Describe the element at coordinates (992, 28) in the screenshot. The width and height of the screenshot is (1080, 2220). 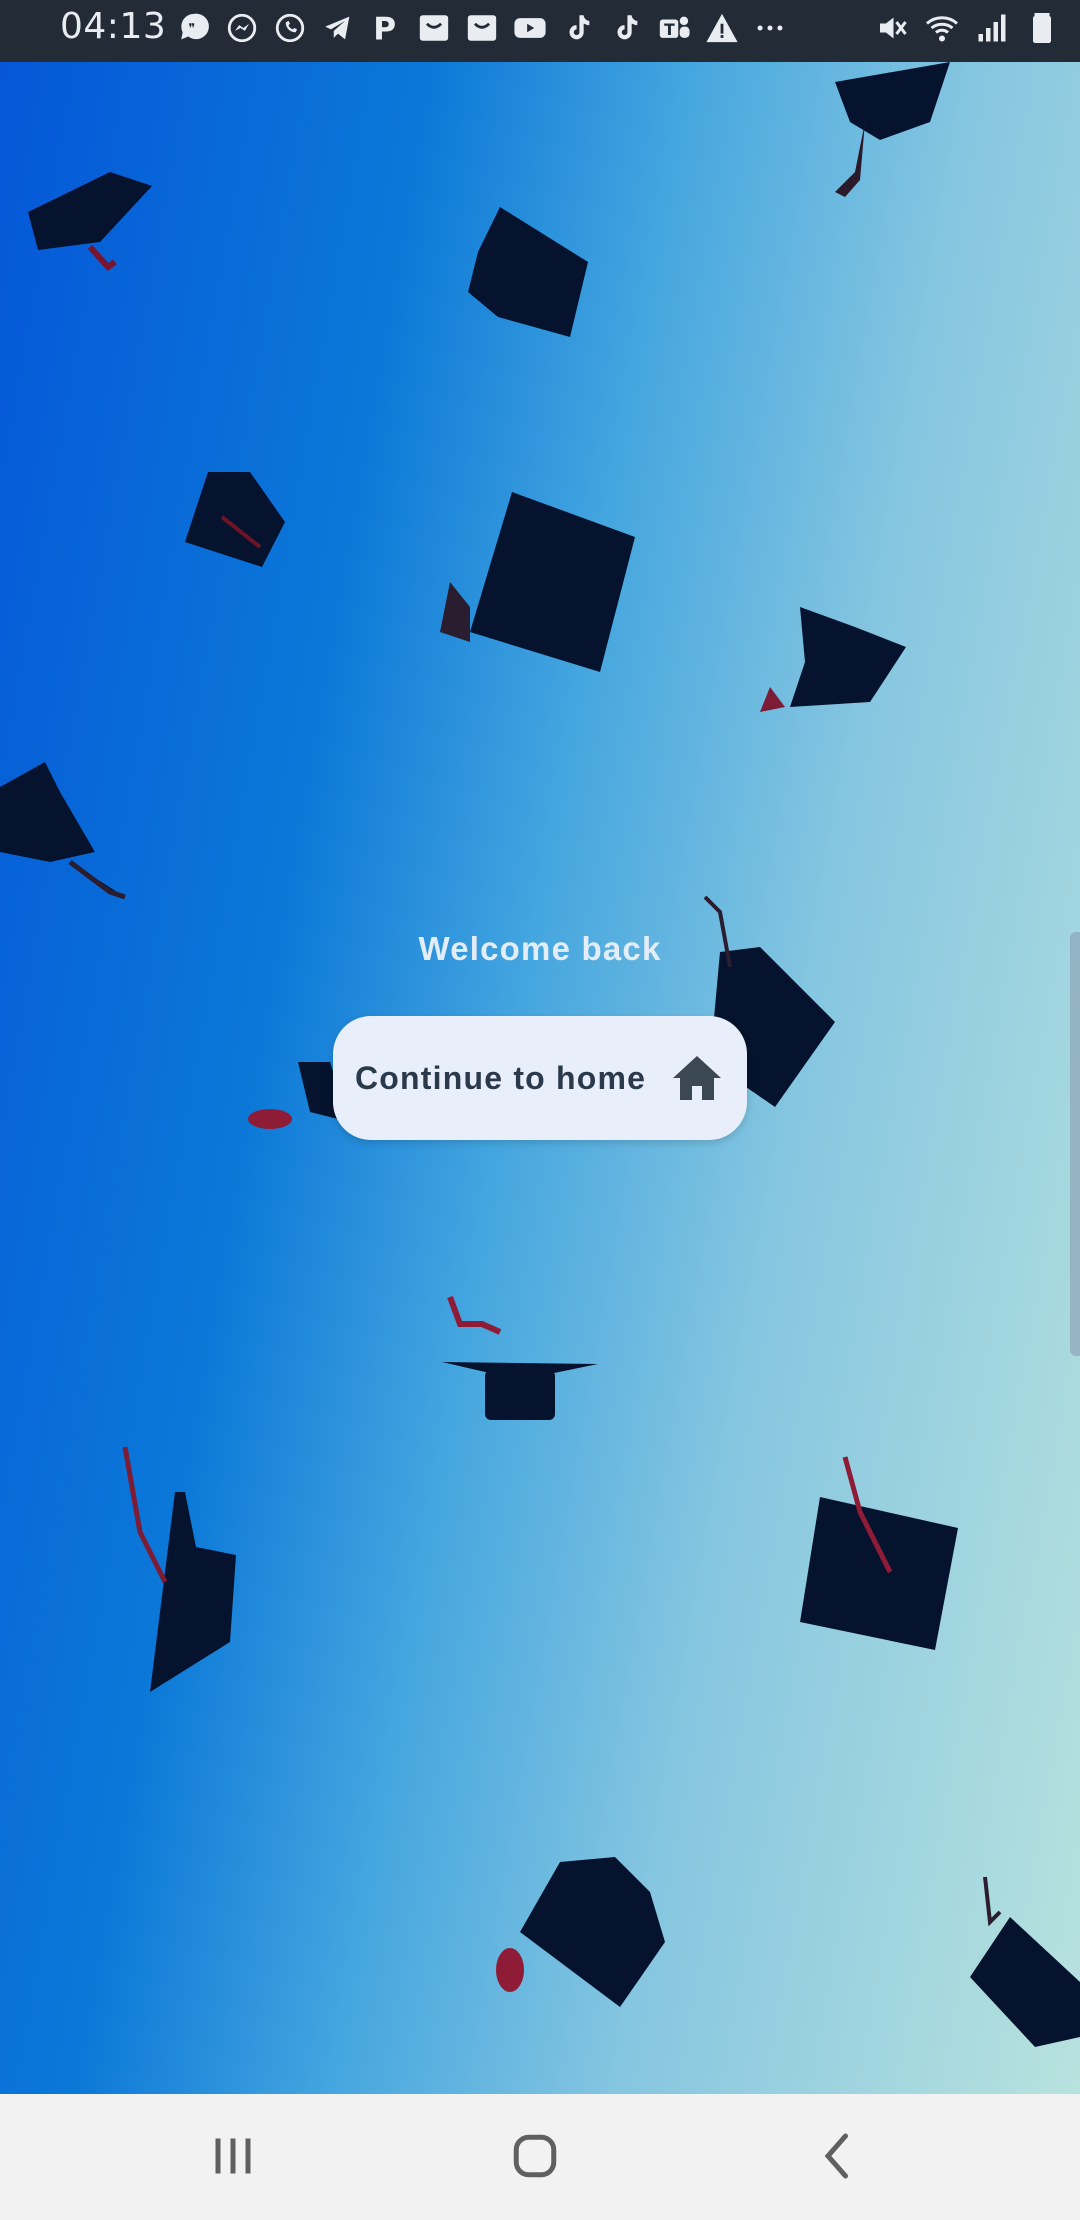
I see `signal-icon` at that location.